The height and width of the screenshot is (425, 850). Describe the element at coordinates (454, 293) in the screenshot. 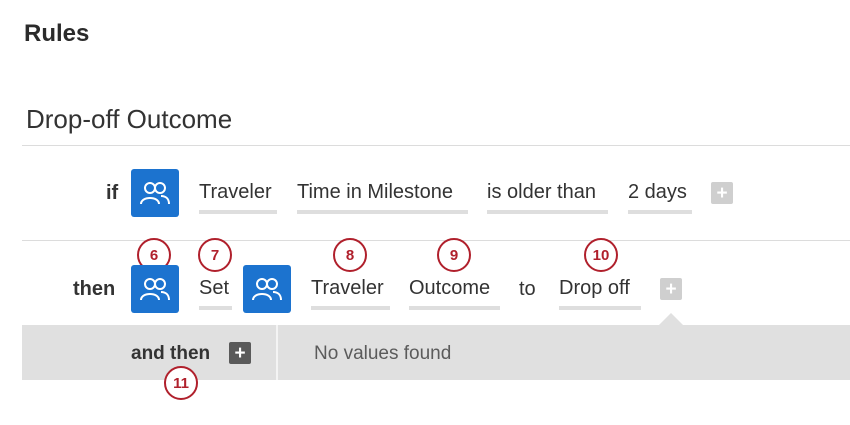

I see `then-field-token: Outcome` at that location.